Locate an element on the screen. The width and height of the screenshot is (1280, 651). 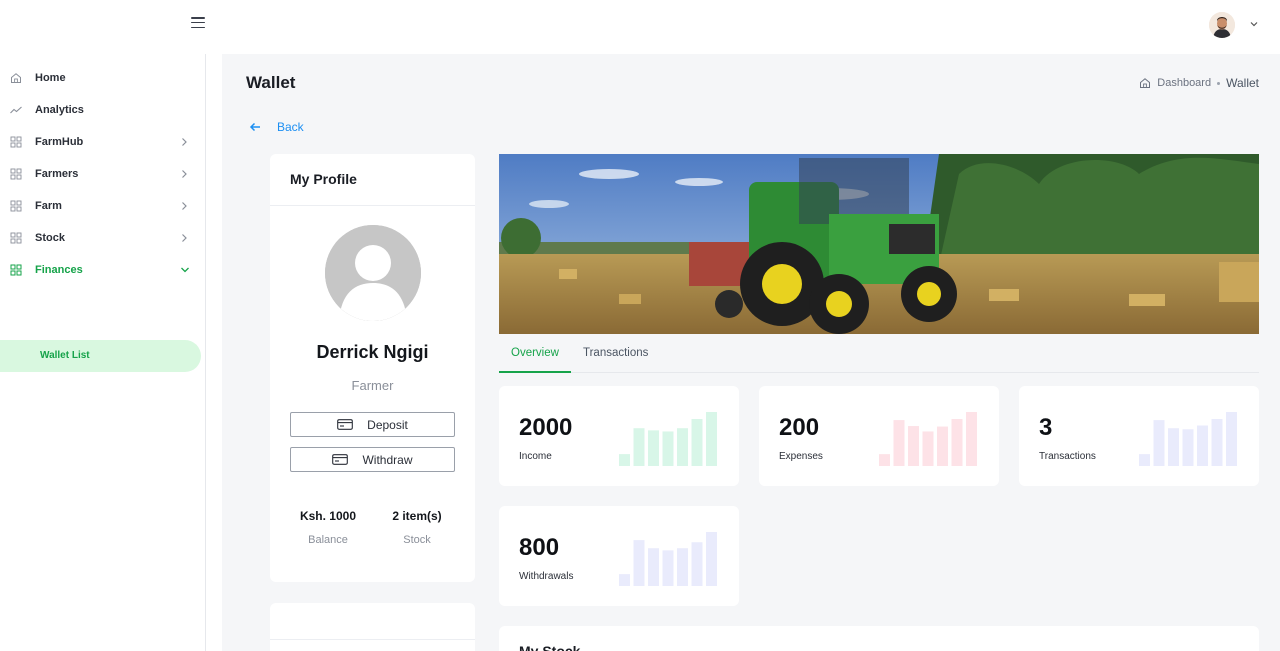
default-user-icon is located at coordinates (373, 273).